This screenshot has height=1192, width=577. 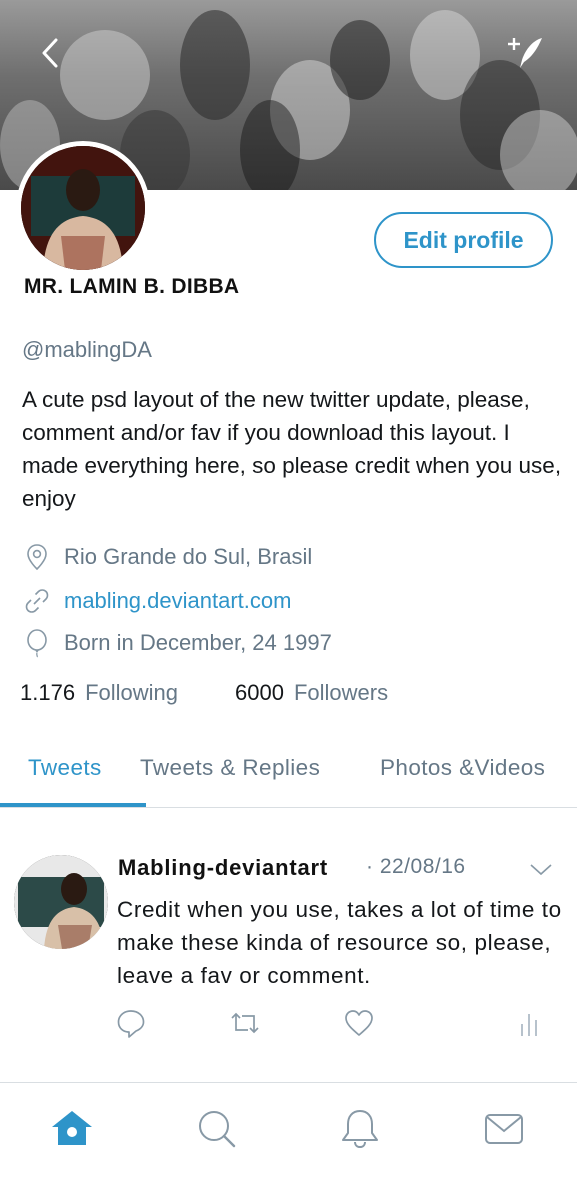 I want to click on retweet-button, so click(x=245, y=1023).